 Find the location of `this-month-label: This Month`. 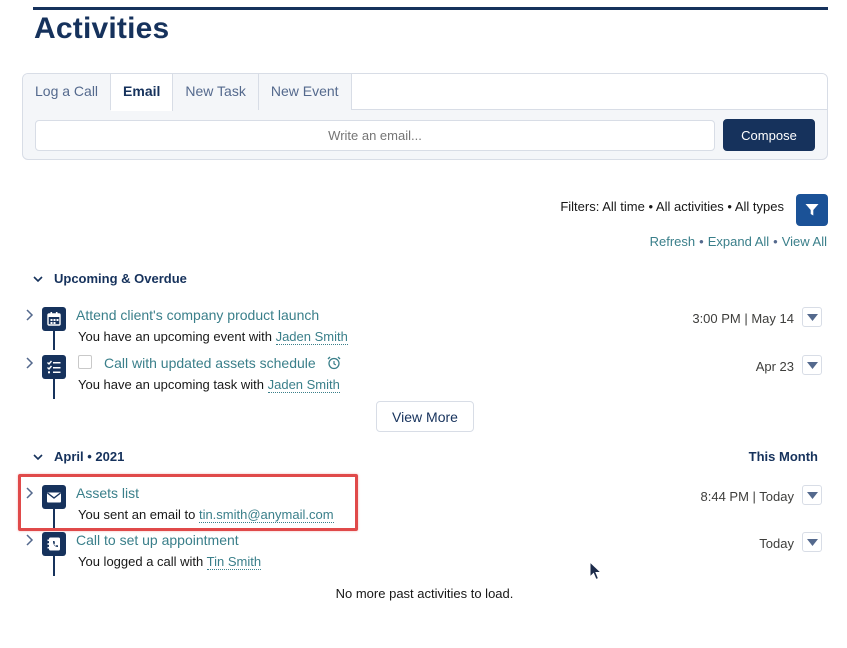

this-month-label: This Month is located at coordinates (783, 456).